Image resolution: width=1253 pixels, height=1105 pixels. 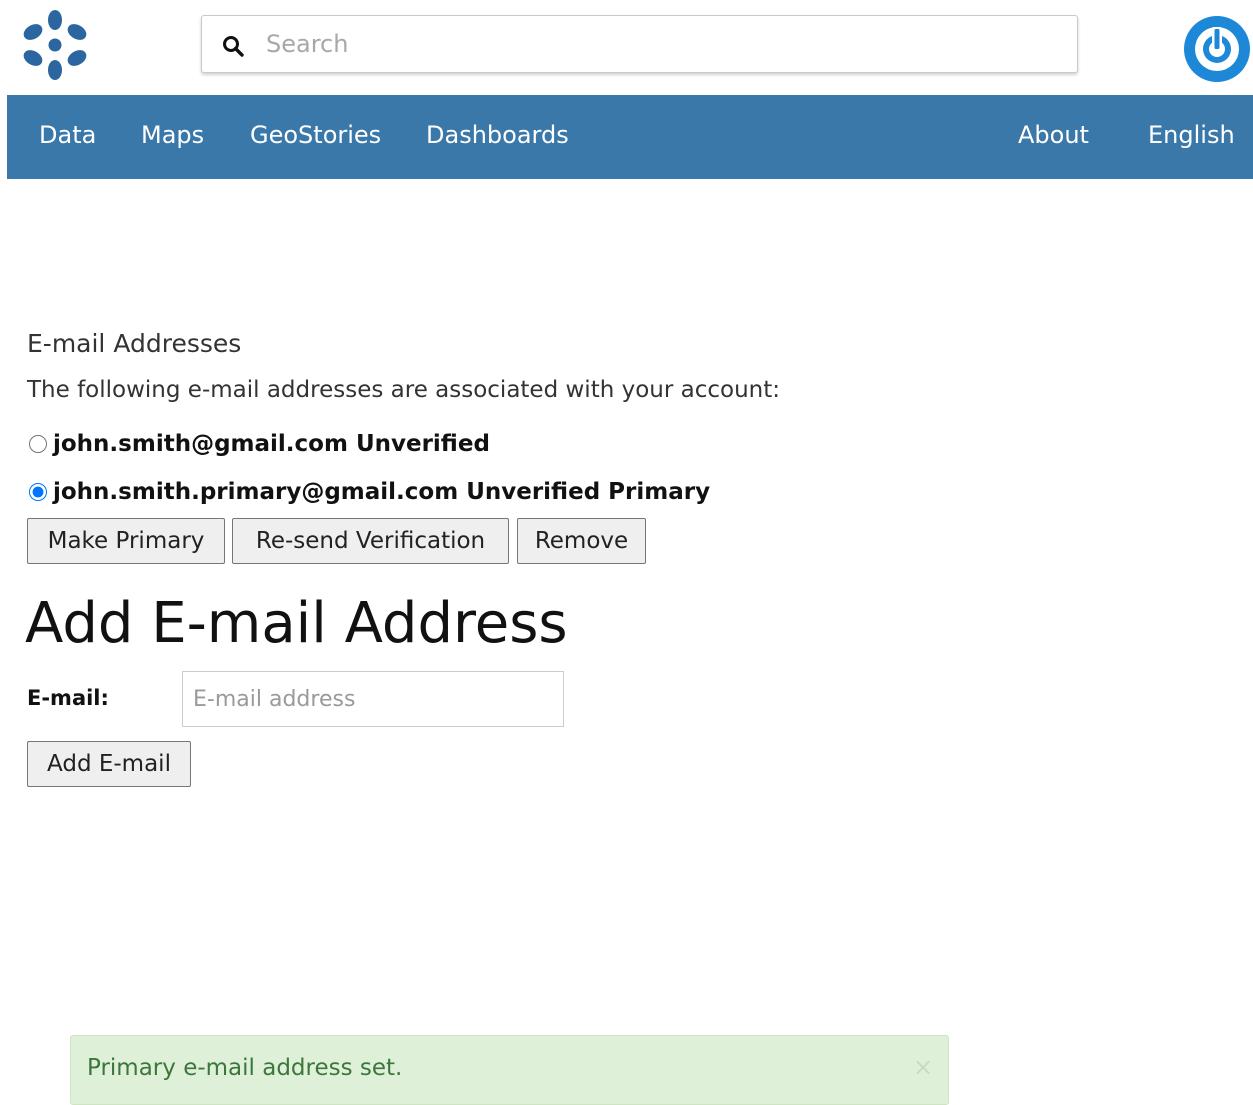 I want to click on nav-dashboards: Dashboards, so click(x=497, y=135).